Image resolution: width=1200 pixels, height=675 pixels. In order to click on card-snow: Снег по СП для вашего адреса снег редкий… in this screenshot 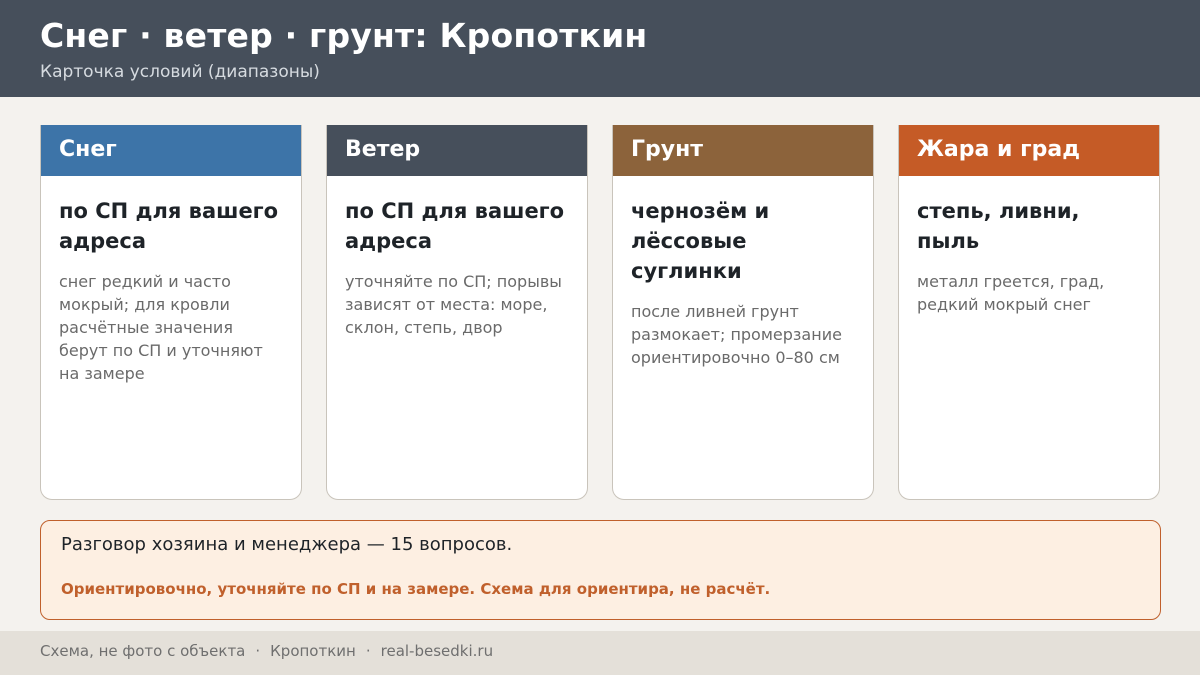, I will do `click(171, 312)`.